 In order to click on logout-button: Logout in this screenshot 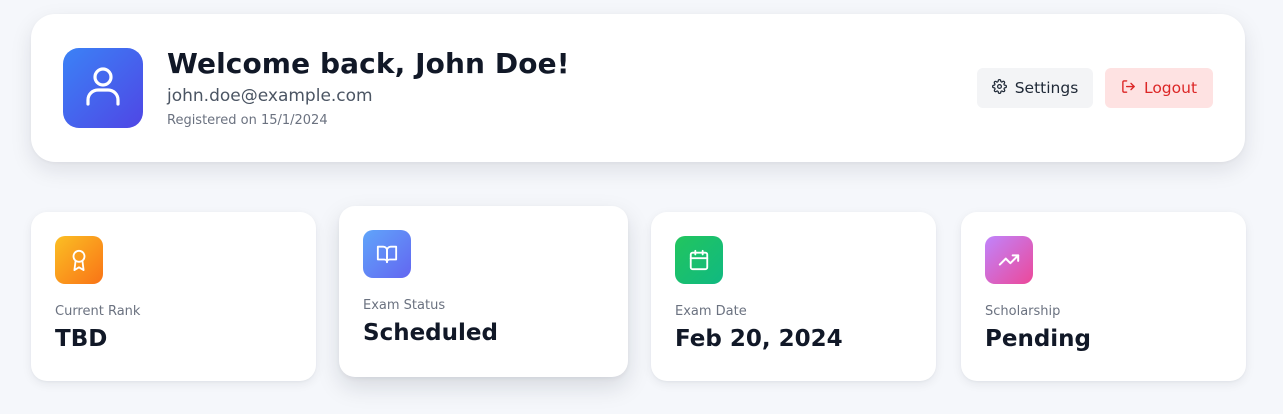, I will do `click(1159, 88)`.